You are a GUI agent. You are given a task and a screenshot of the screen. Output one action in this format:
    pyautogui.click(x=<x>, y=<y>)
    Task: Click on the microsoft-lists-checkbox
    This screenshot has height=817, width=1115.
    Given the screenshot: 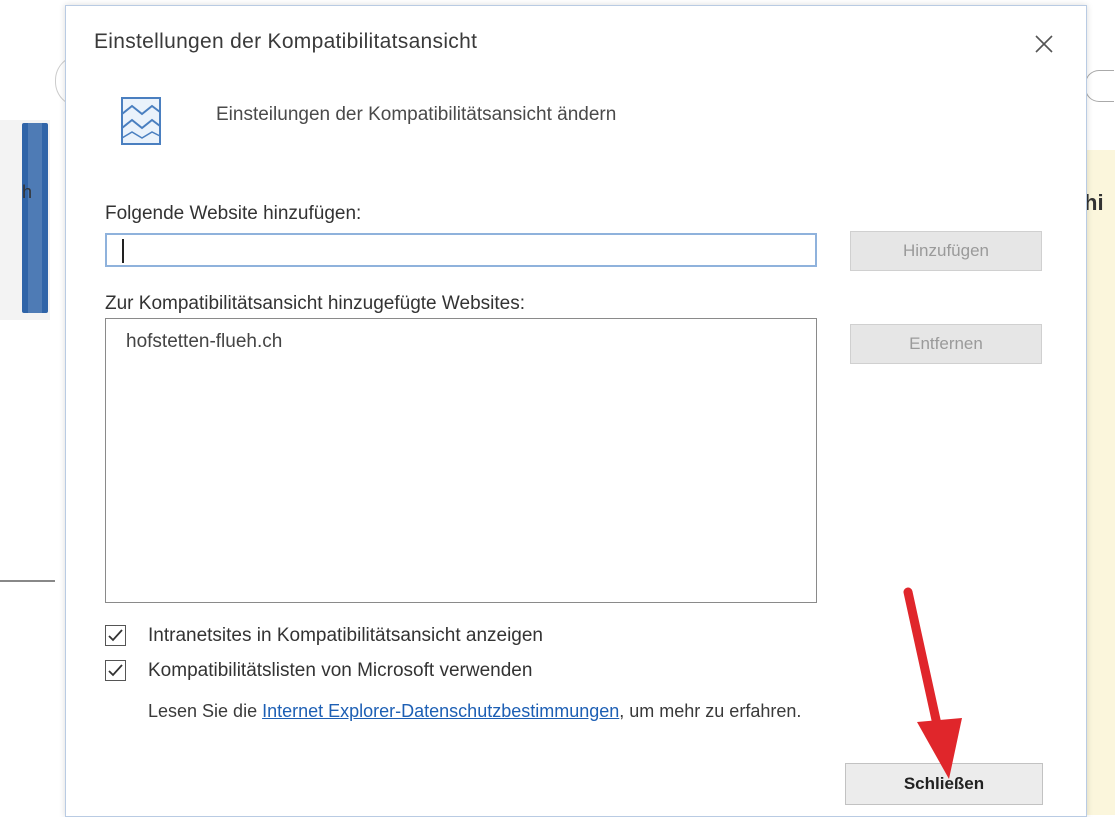 What is the action you would take?
    pyautogui.click(x=115, y=670)
    